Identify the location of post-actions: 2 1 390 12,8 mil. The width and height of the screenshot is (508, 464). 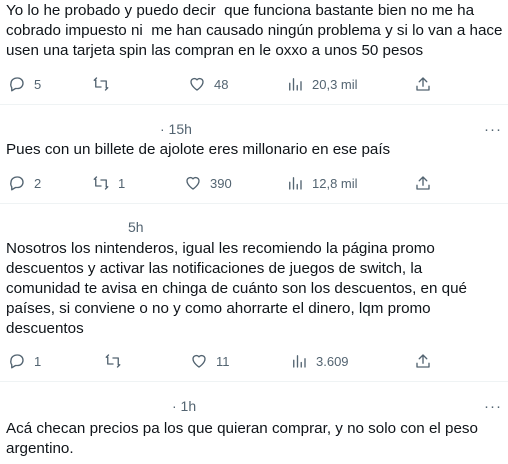
(254, 183).